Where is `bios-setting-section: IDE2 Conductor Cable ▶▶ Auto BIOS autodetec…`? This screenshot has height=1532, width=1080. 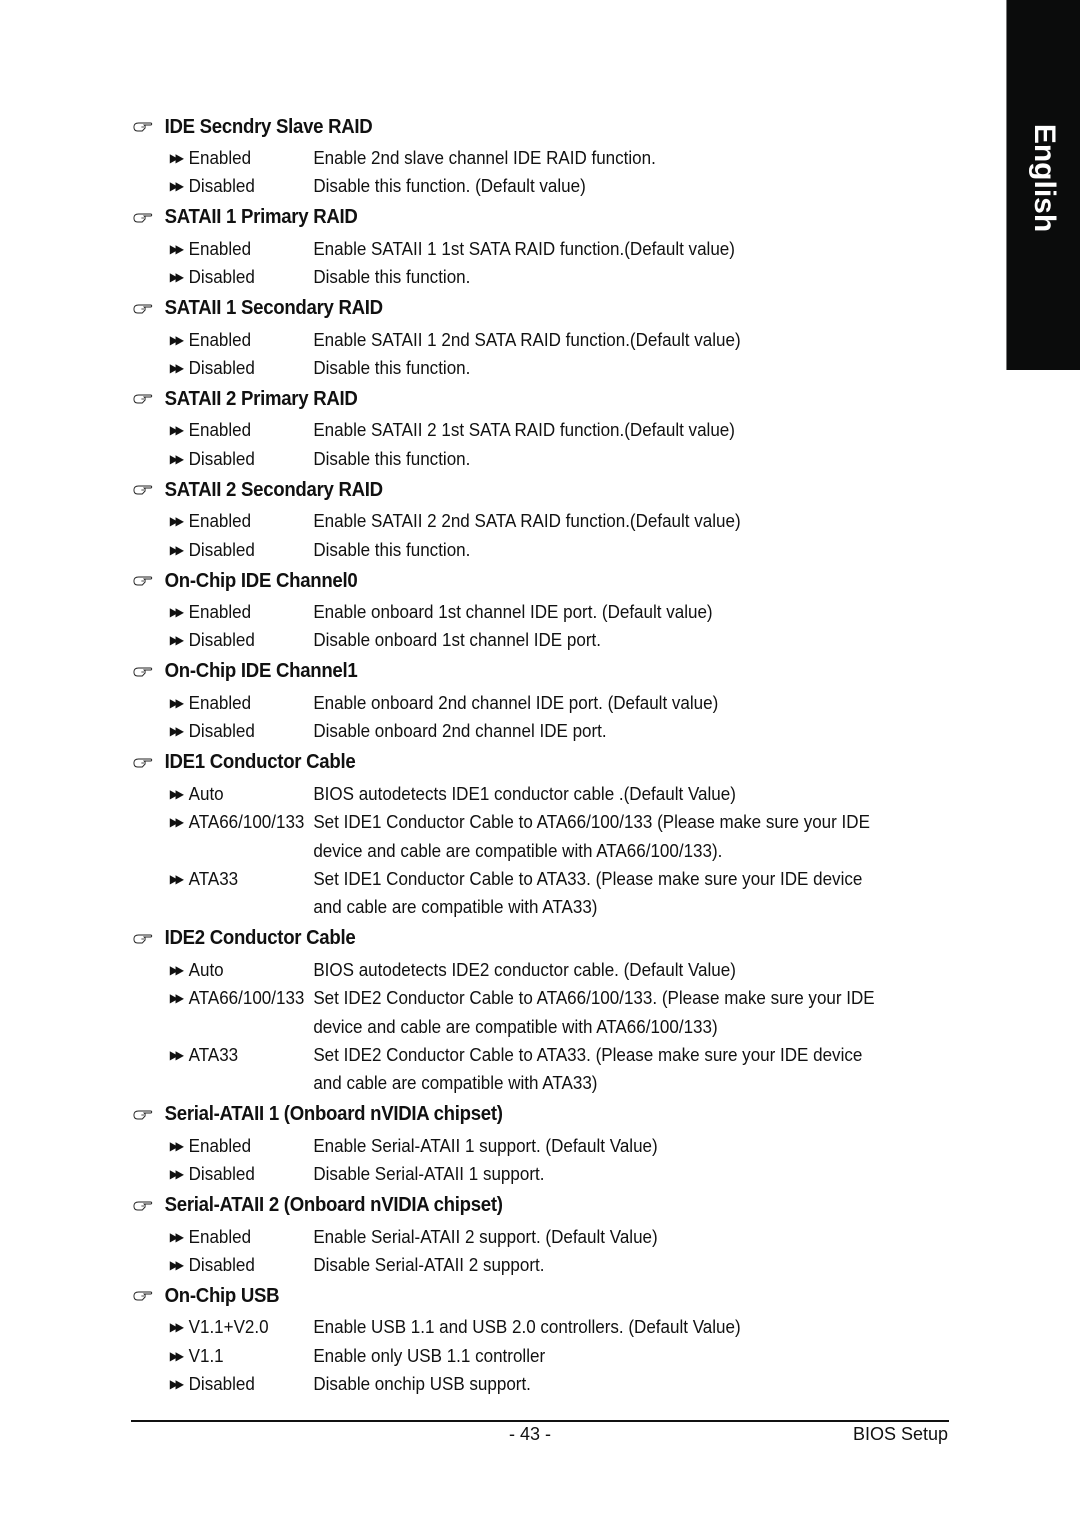
bios-setting-section: IDE2 Conductor Cable ▶▶ Auto BIOS autodetec… is located at coordinates (543, 1010).